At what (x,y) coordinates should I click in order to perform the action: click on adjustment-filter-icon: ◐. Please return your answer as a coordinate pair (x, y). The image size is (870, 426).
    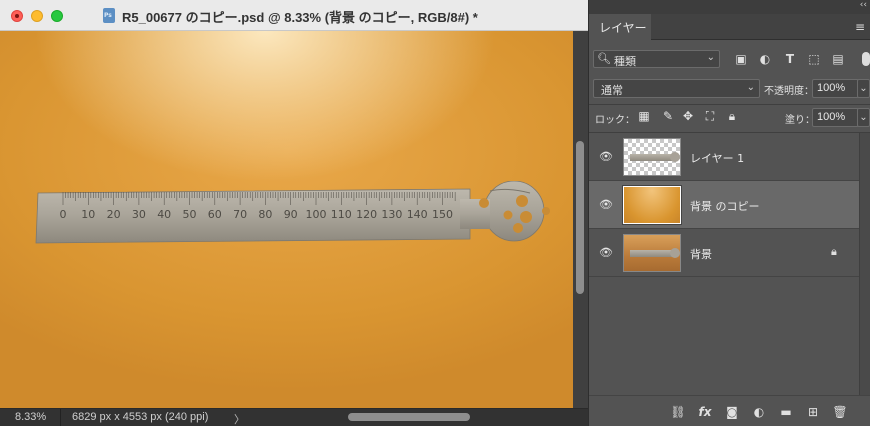
    Looking at the image, I should click on (765, 59).